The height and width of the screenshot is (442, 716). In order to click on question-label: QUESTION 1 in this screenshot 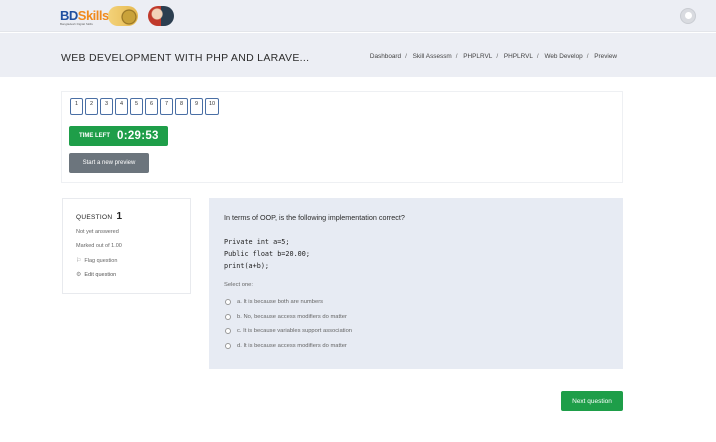, I will do `click(99, 216)`.